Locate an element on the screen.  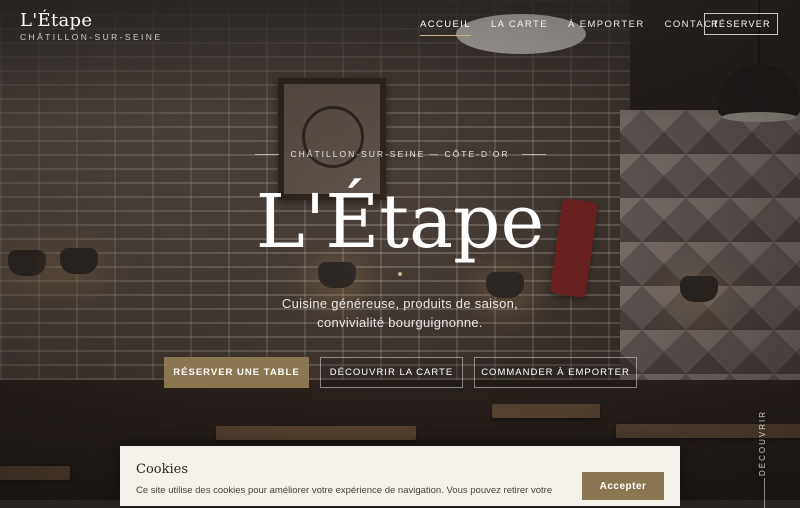
scroll-label: DÉCOUVRIR is located at coordinates (762, 443).